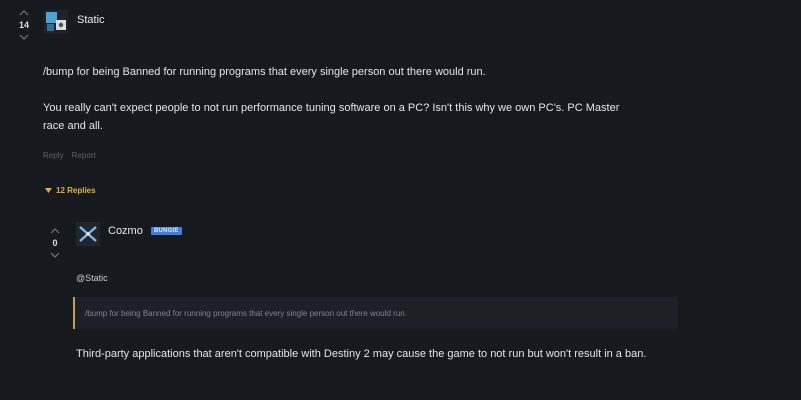 Image resolution: width=801 pixels, height=400 pixels. I want to click on post-vote-count: 14, so click(23, 25).